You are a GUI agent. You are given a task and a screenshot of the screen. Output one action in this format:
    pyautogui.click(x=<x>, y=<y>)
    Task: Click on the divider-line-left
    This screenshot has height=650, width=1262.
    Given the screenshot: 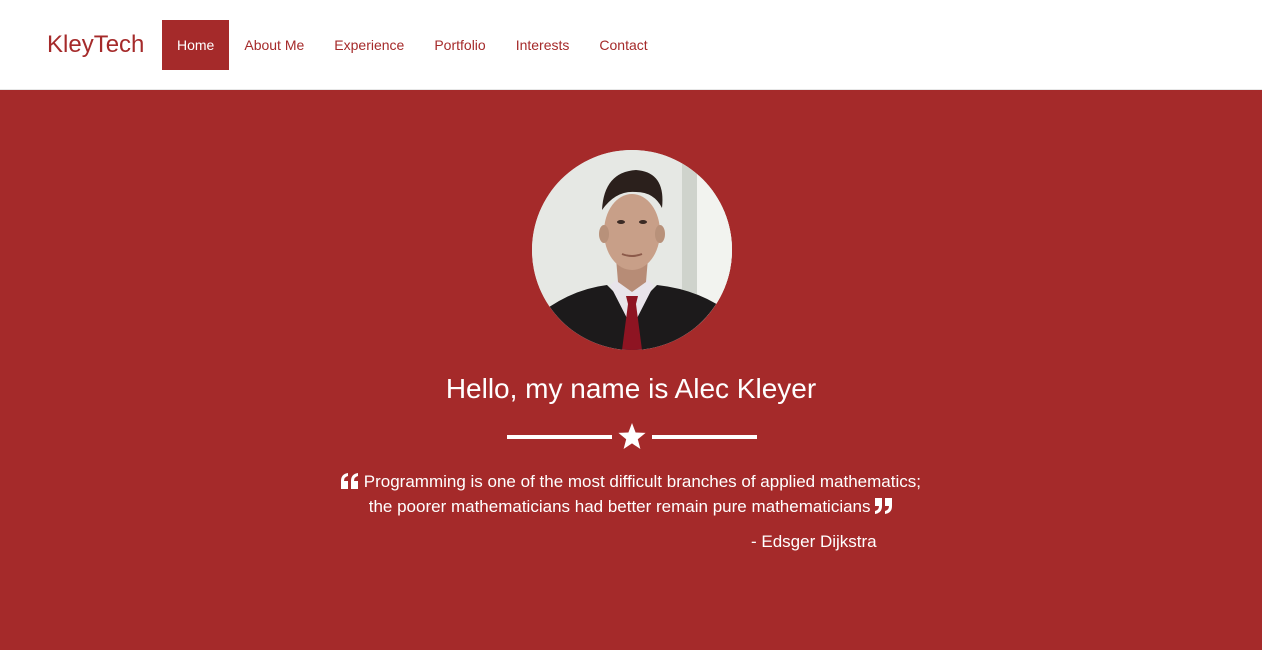 What is the action you would take?
    pyautogui.click(x=559, y=437)
    